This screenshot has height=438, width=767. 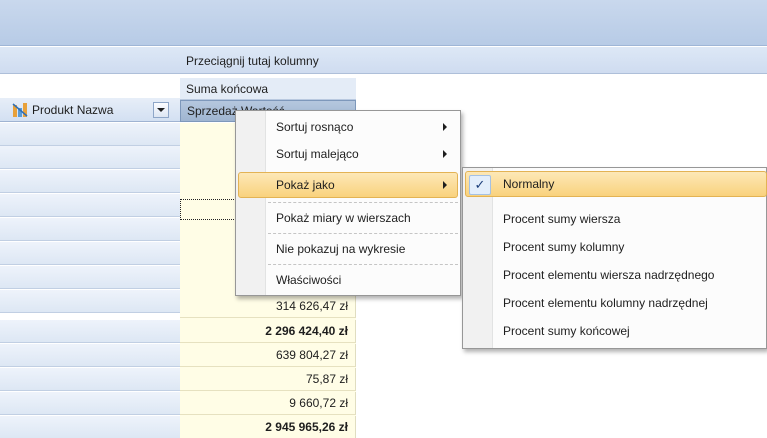 What do you see at coordinates (268, 379) in the screenshot?
I see `value-cell: 75,87 zł` at bounding box center [268, 379].